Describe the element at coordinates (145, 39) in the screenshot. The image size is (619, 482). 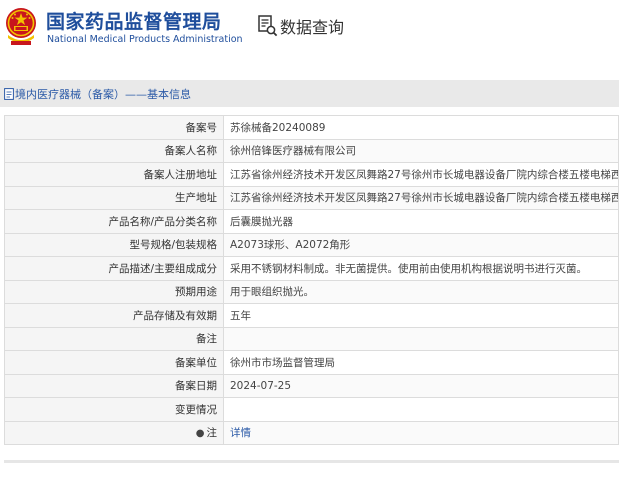
I see `org-name-en: National Medical Products Administration` at that location.